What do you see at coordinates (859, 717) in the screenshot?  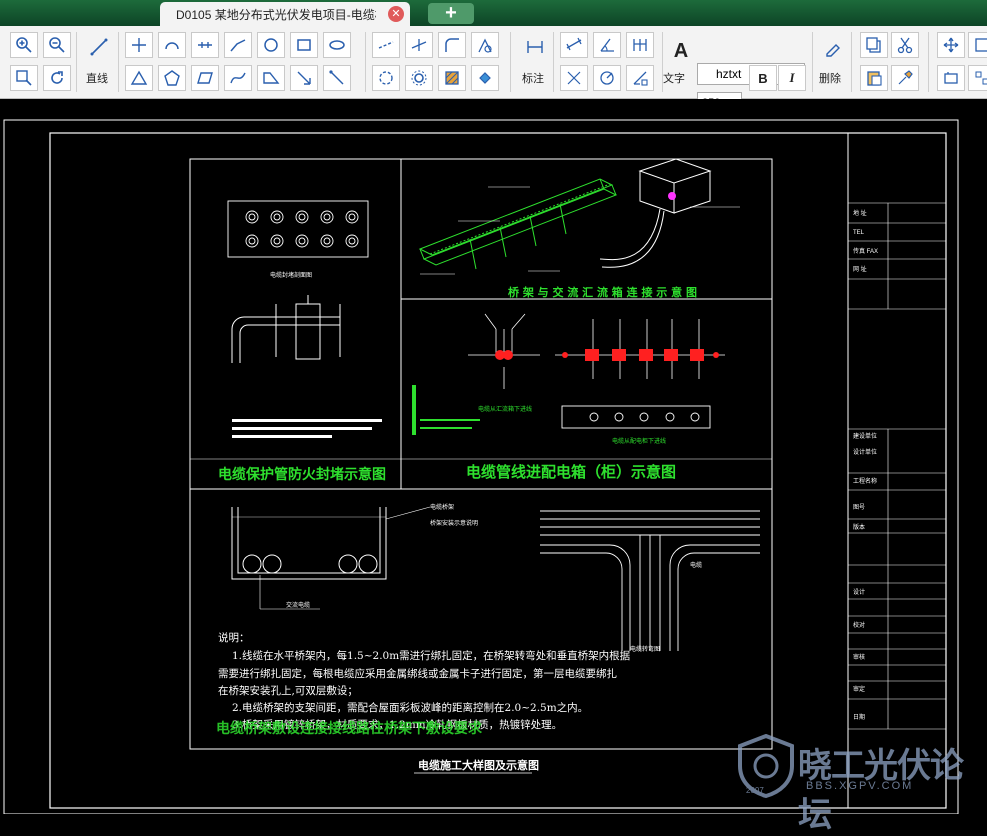 I see `tb-label: 日期` at bounding box center [859, 717].